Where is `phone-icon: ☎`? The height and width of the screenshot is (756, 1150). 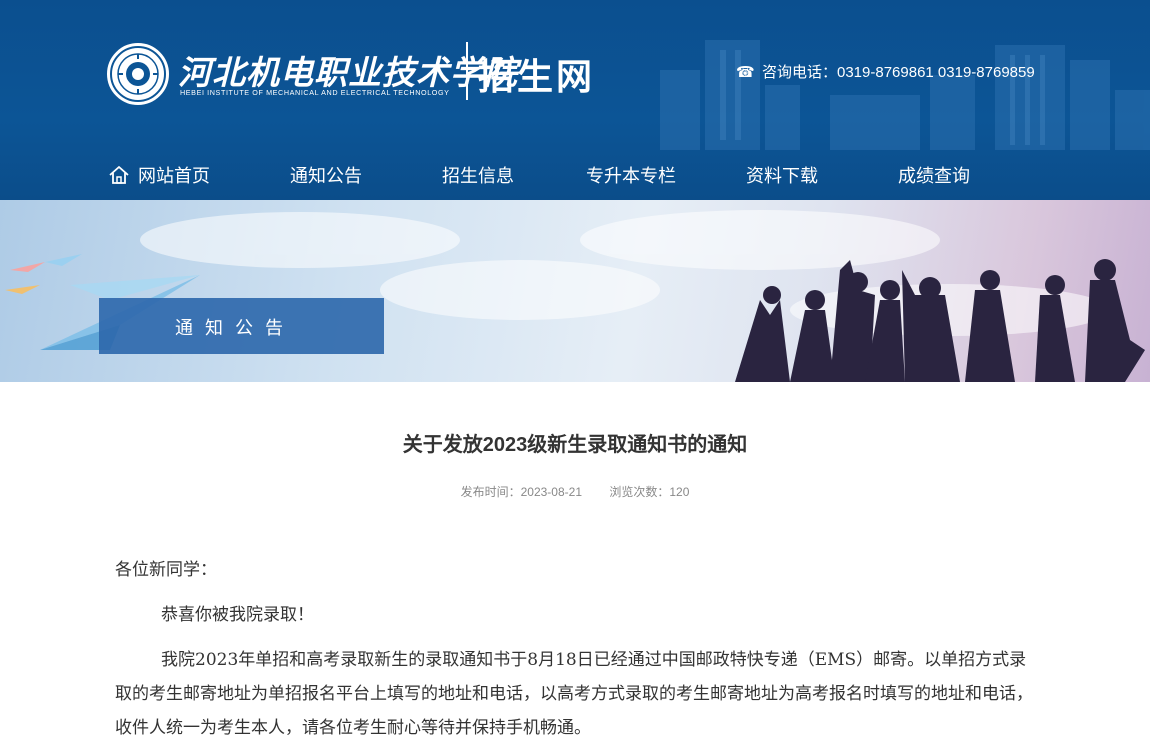 phone-icon: ☎ is located at coordinates (745, 72).